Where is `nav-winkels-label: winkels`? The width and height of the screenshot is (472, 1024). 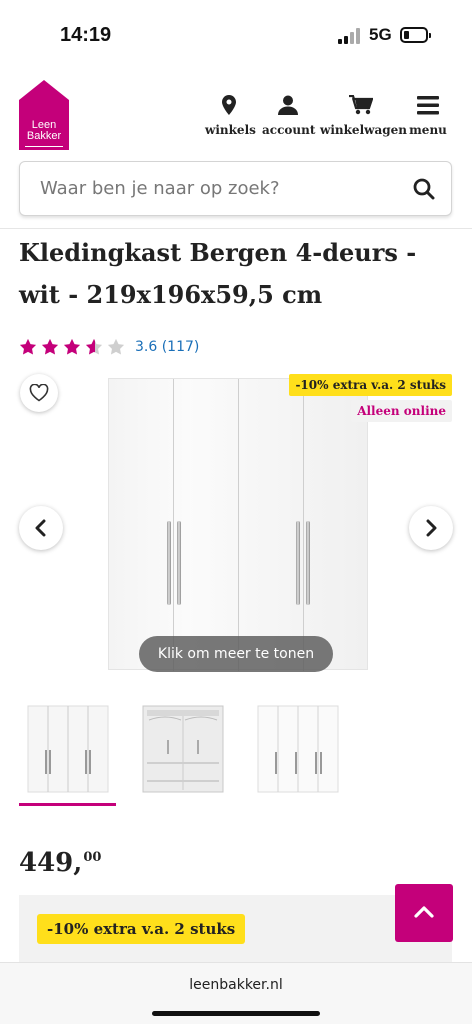 nav-winkels-label: winkels is located at coordinates (230, 130).